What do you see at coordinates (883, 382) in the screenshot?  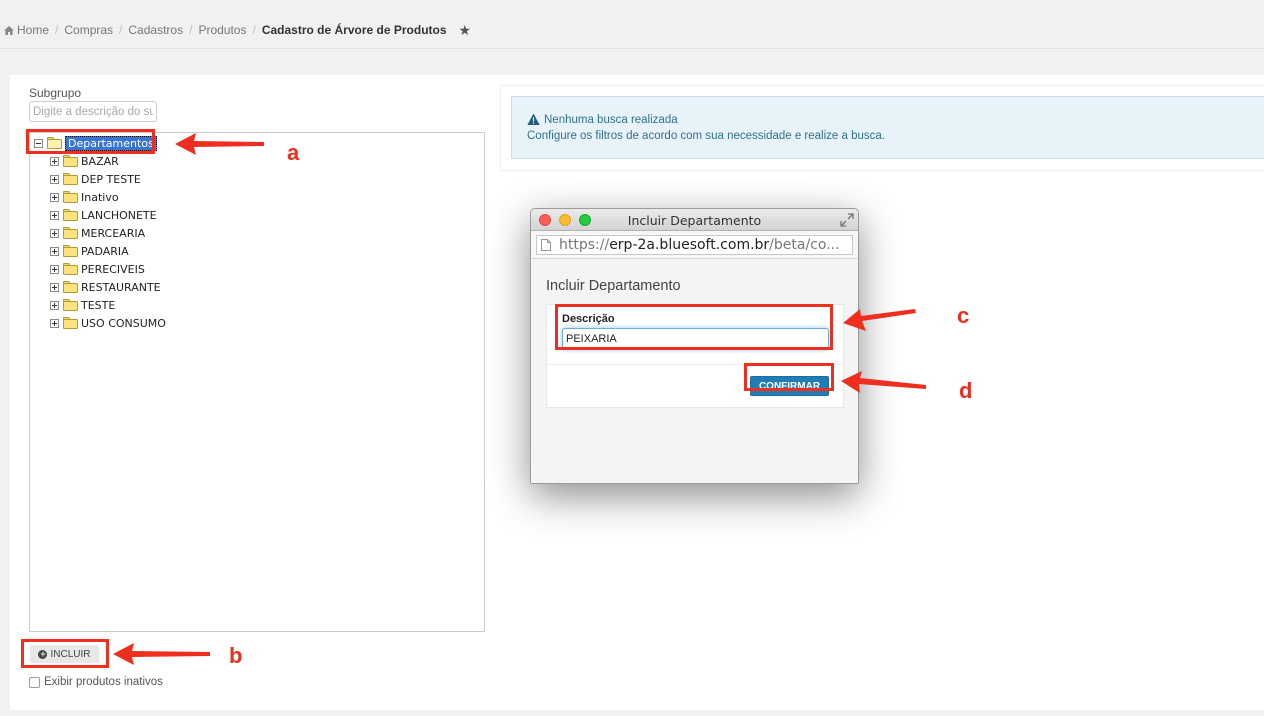 I see `arrow-d-icon` at bounding box center [883, 382].